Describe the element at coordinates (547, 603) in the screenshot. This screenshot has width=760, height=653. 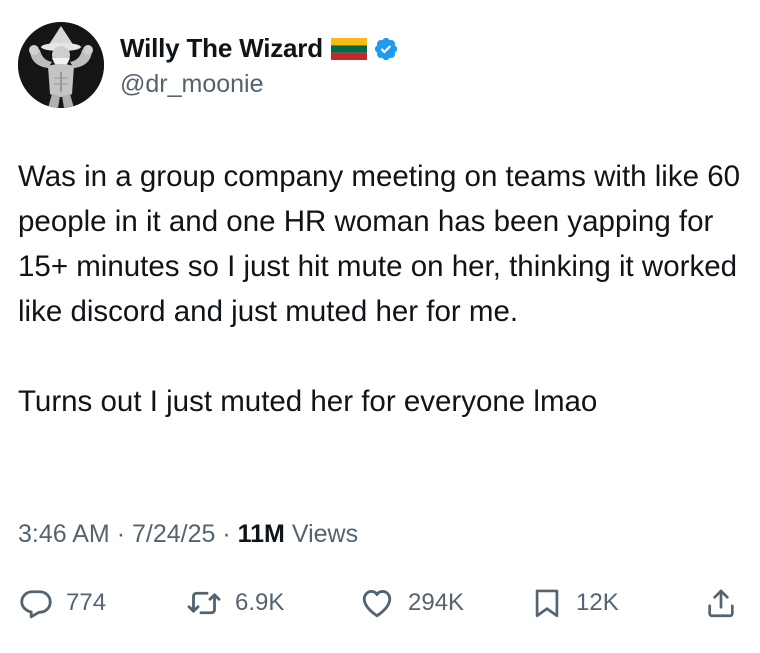
I see `bookmark-icon` at that location.